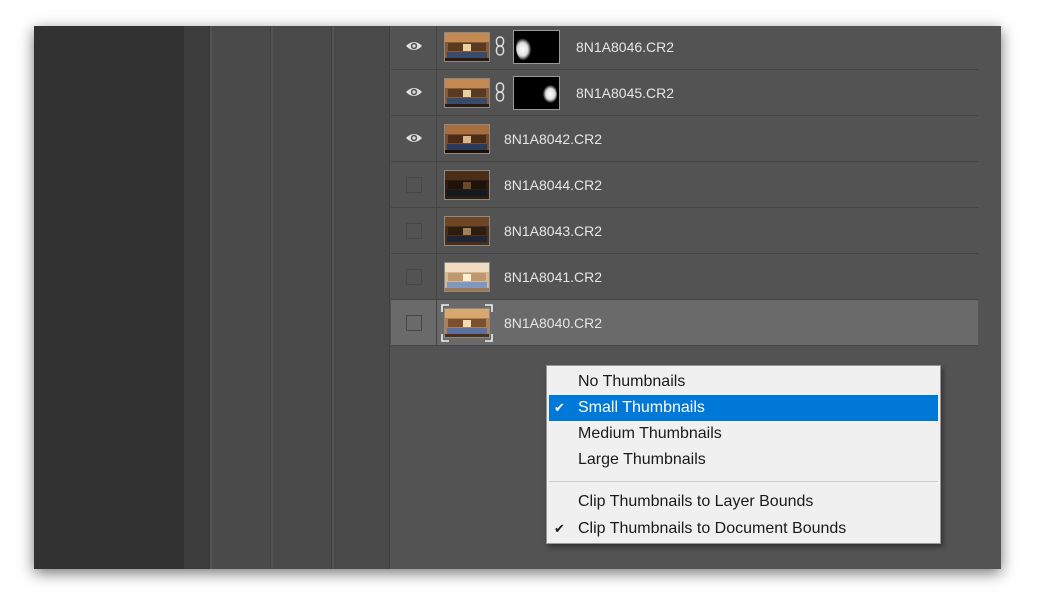  I want to click on layer-row: 8N1A8046.CR2, so click(684, 48).